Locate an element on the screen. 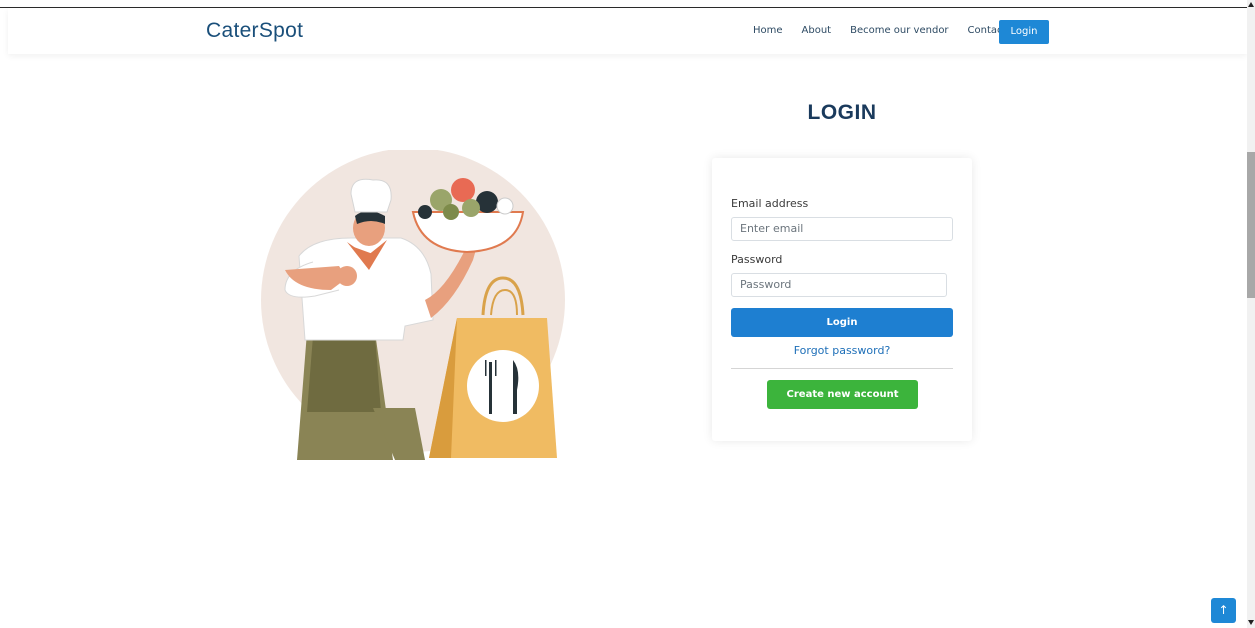 Image resolution: width=1255 pixels, height=628 pixels. email-field: Enter email is located at coordinates (842, 229).